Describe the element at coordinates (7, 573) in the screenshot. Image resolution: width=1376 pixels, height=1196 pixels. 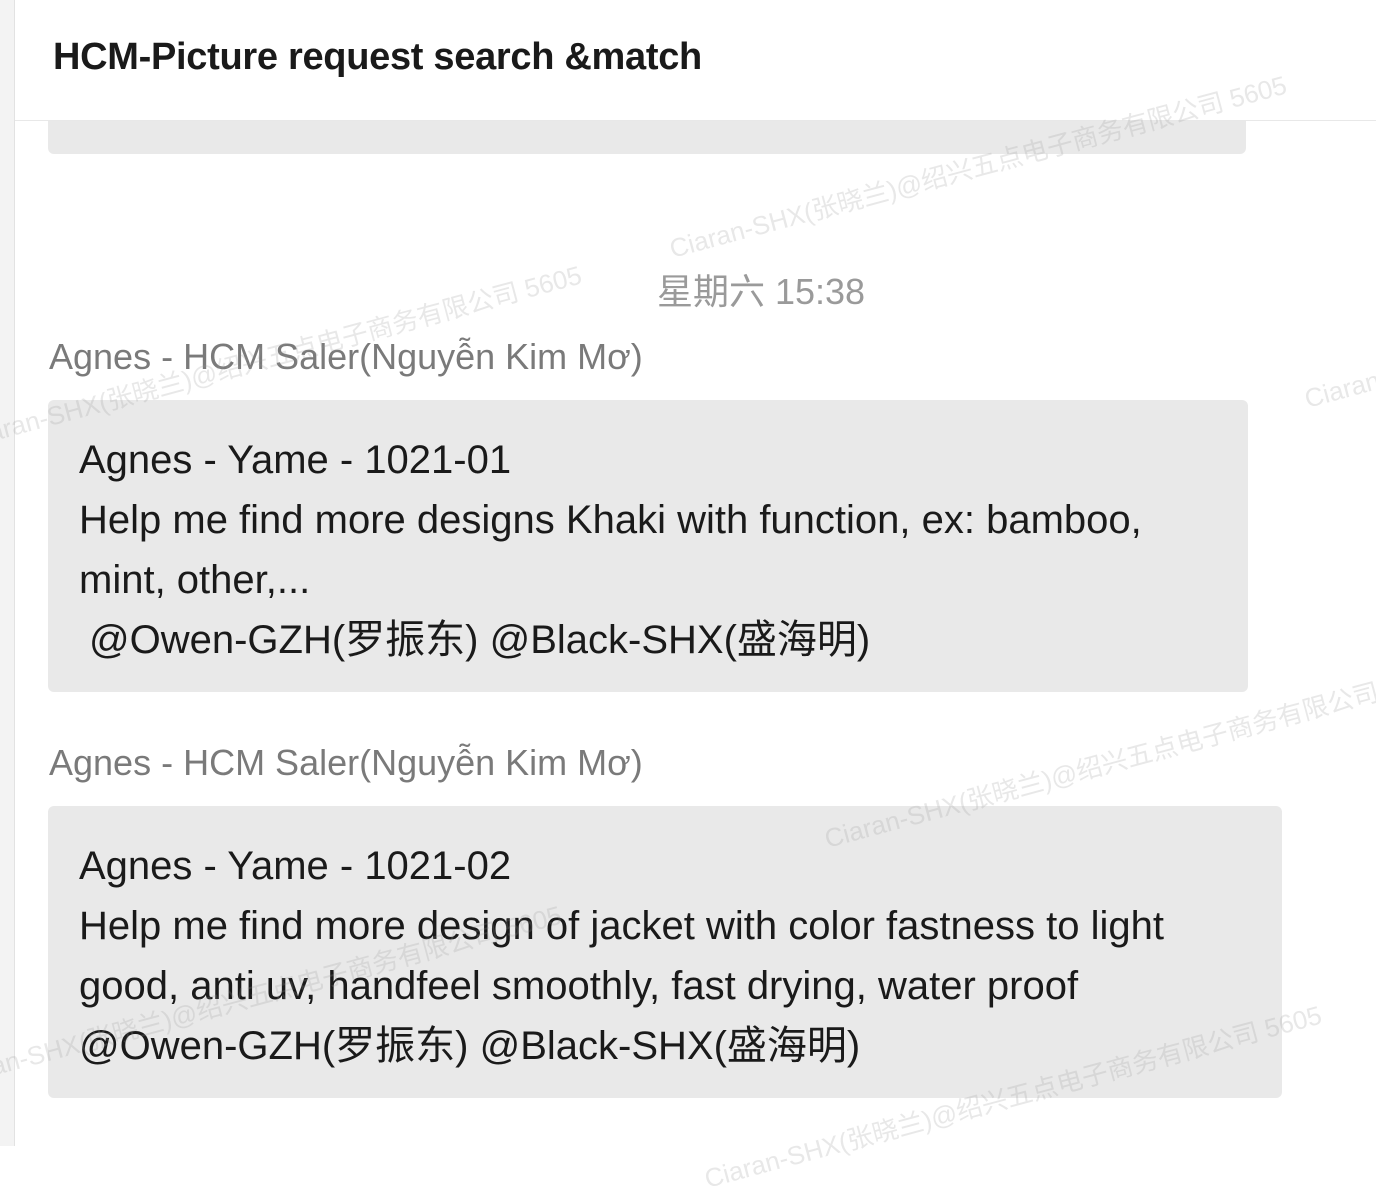
I see `left-rail` at that location.